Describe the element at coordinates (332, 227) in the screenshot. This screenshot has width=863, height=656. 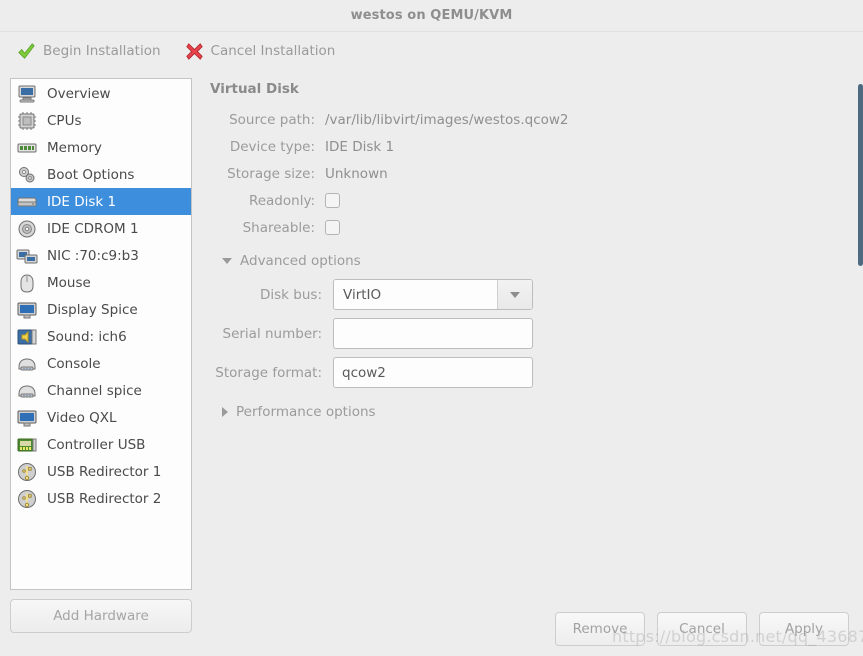
I see `shareable-checkbox` at that location.